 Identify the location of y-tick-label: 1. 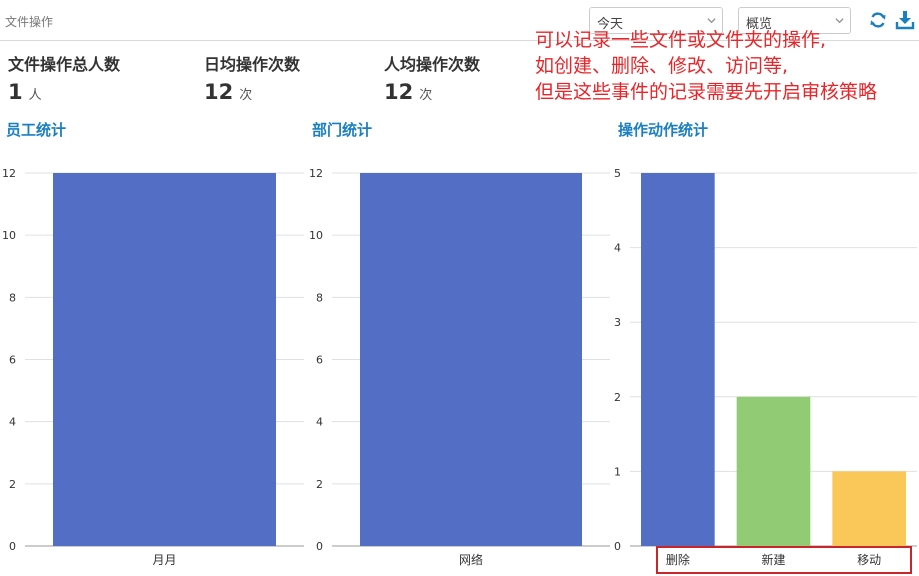
(617, 471).